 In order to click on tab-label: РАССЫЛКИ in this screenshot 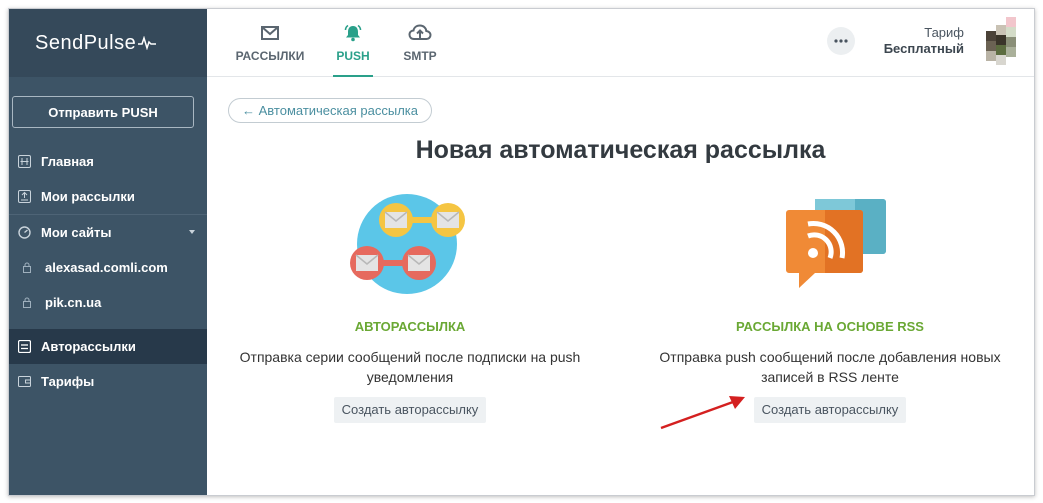, I will do `click(270, 56)`.